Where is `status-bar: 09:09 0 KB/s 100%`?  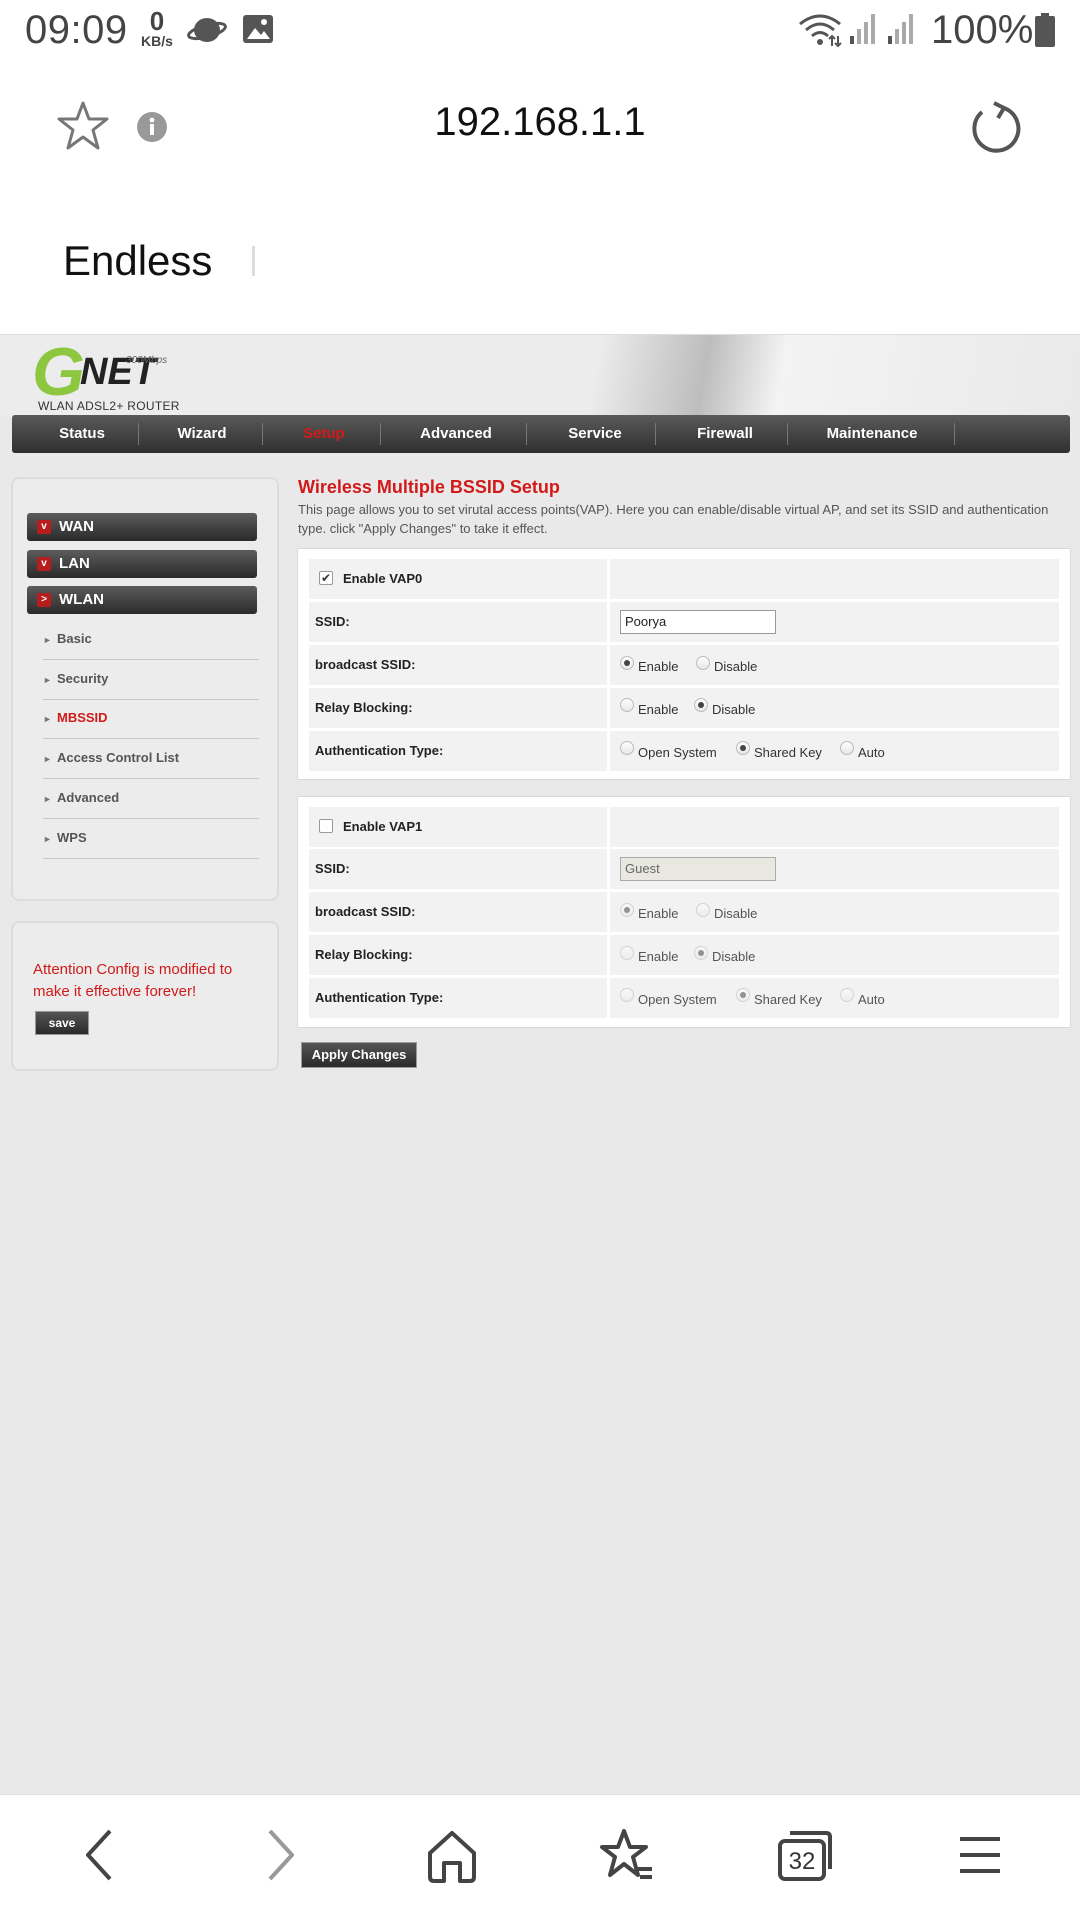
status-bar: 09:09 0 KB/s 100% is located at coordinates (540, 31).